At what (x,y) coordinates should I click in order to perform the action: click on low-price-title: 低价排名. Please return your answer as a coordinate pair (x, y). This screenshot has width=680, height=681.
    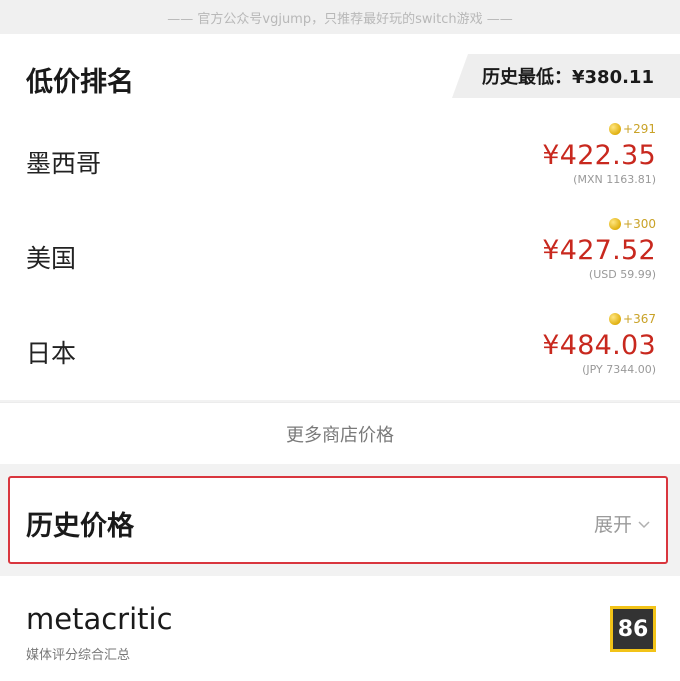
    Looking at the image, I should click on (80, 82).